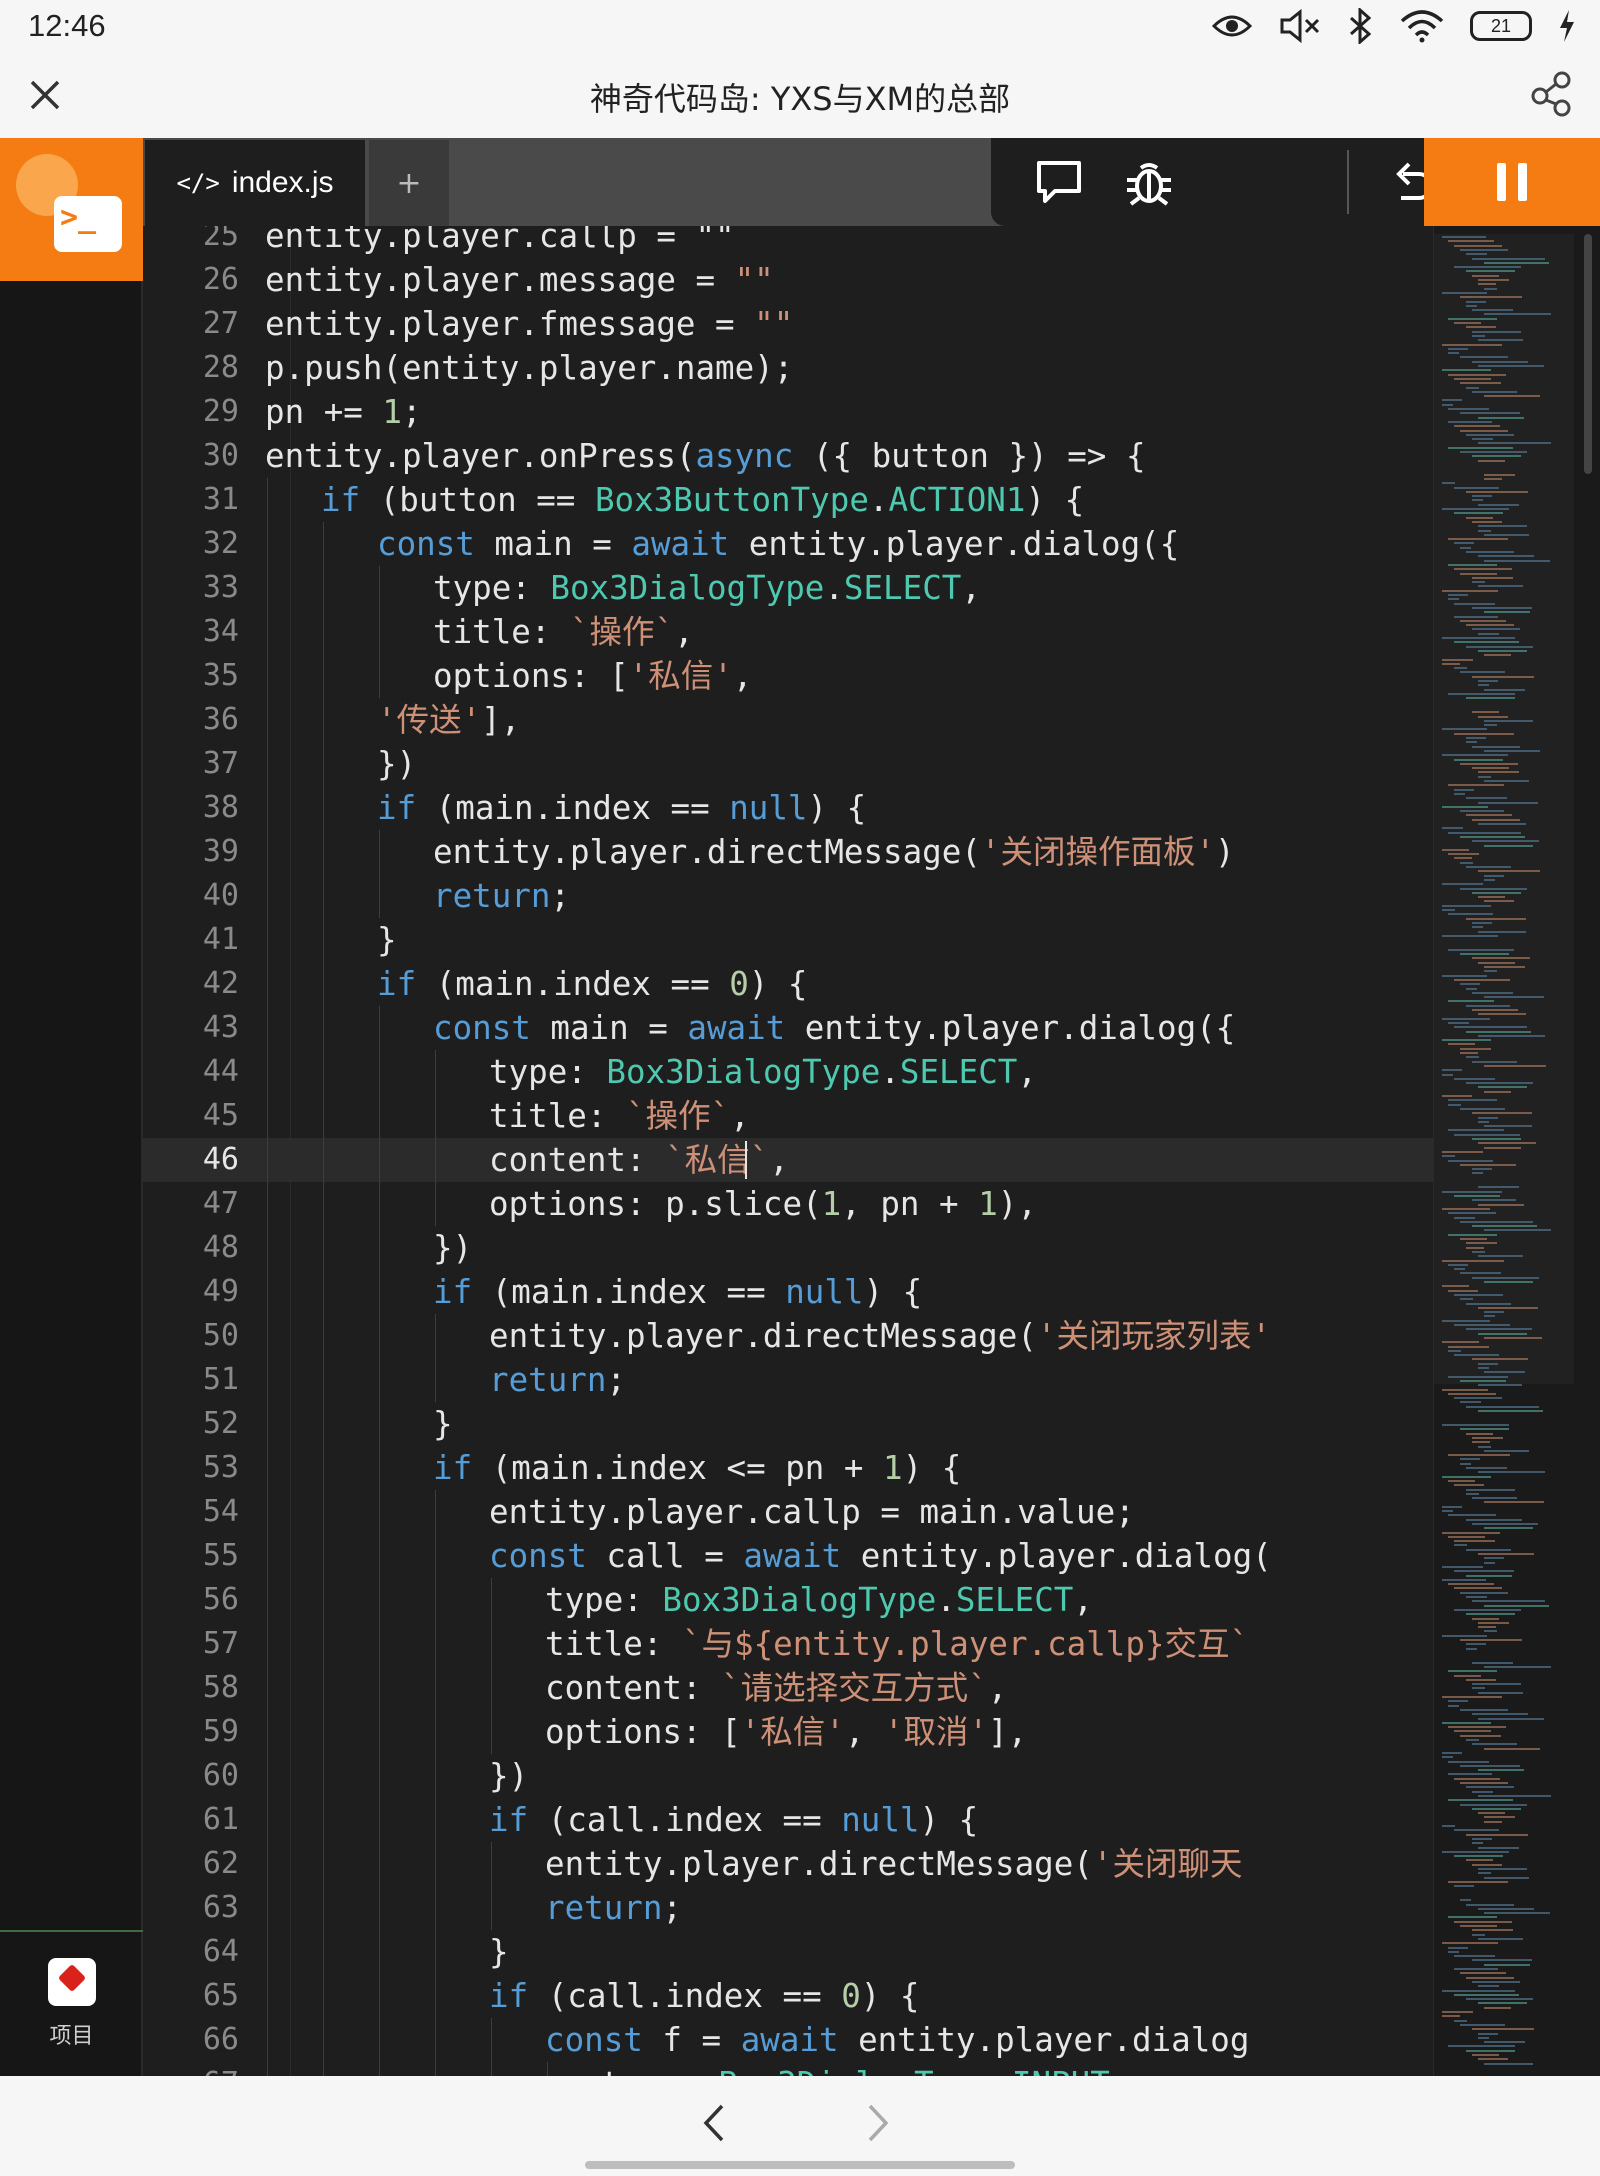 The height and width of the screenshot is (2176, 1600). What do you see at coordinates (697, 1468) in the screenshot?
I see `code-line: if (main.index <= pn + 1) {` at bounding box center [697, 1468].